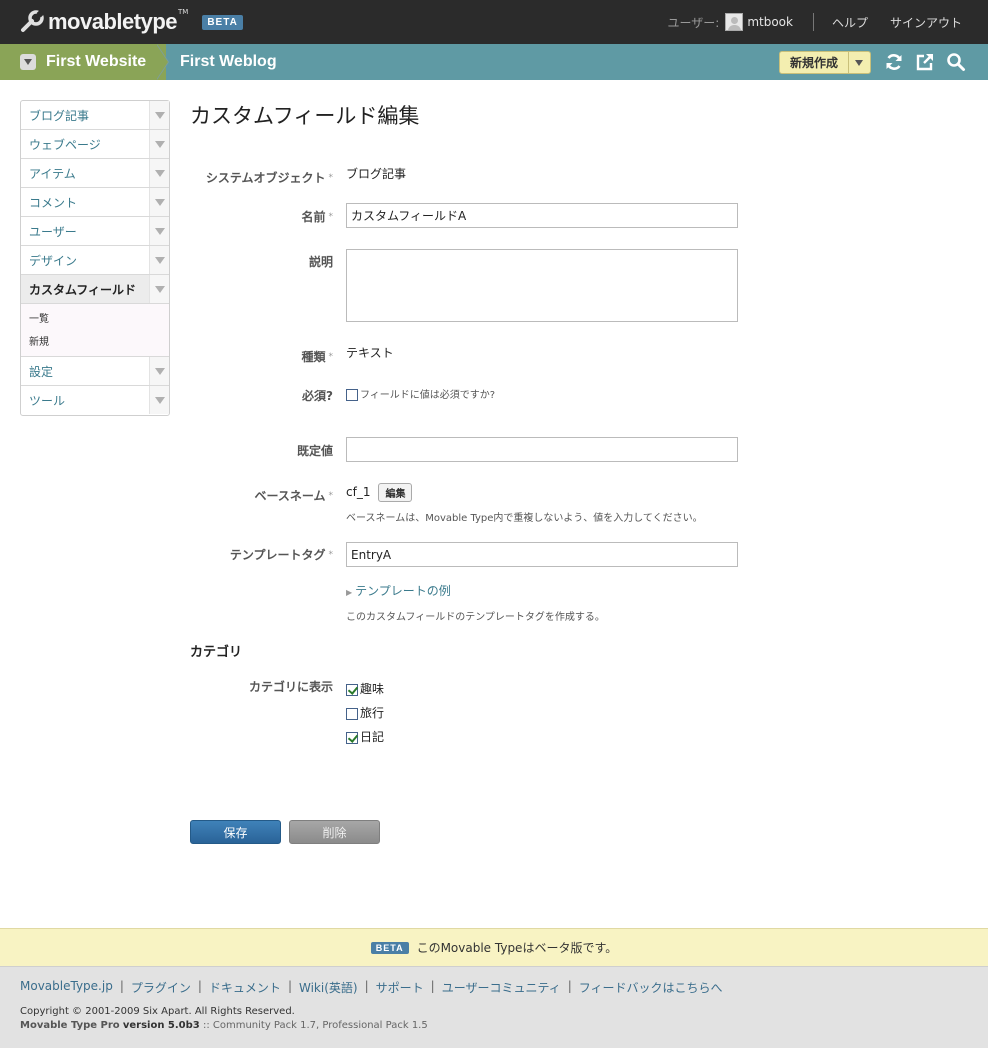 The image size is (988, 1048). Describe the element at coordinates (82, 289) in the screenshot. I see `sidebar-item-label: カスタムフィールド` at that location.